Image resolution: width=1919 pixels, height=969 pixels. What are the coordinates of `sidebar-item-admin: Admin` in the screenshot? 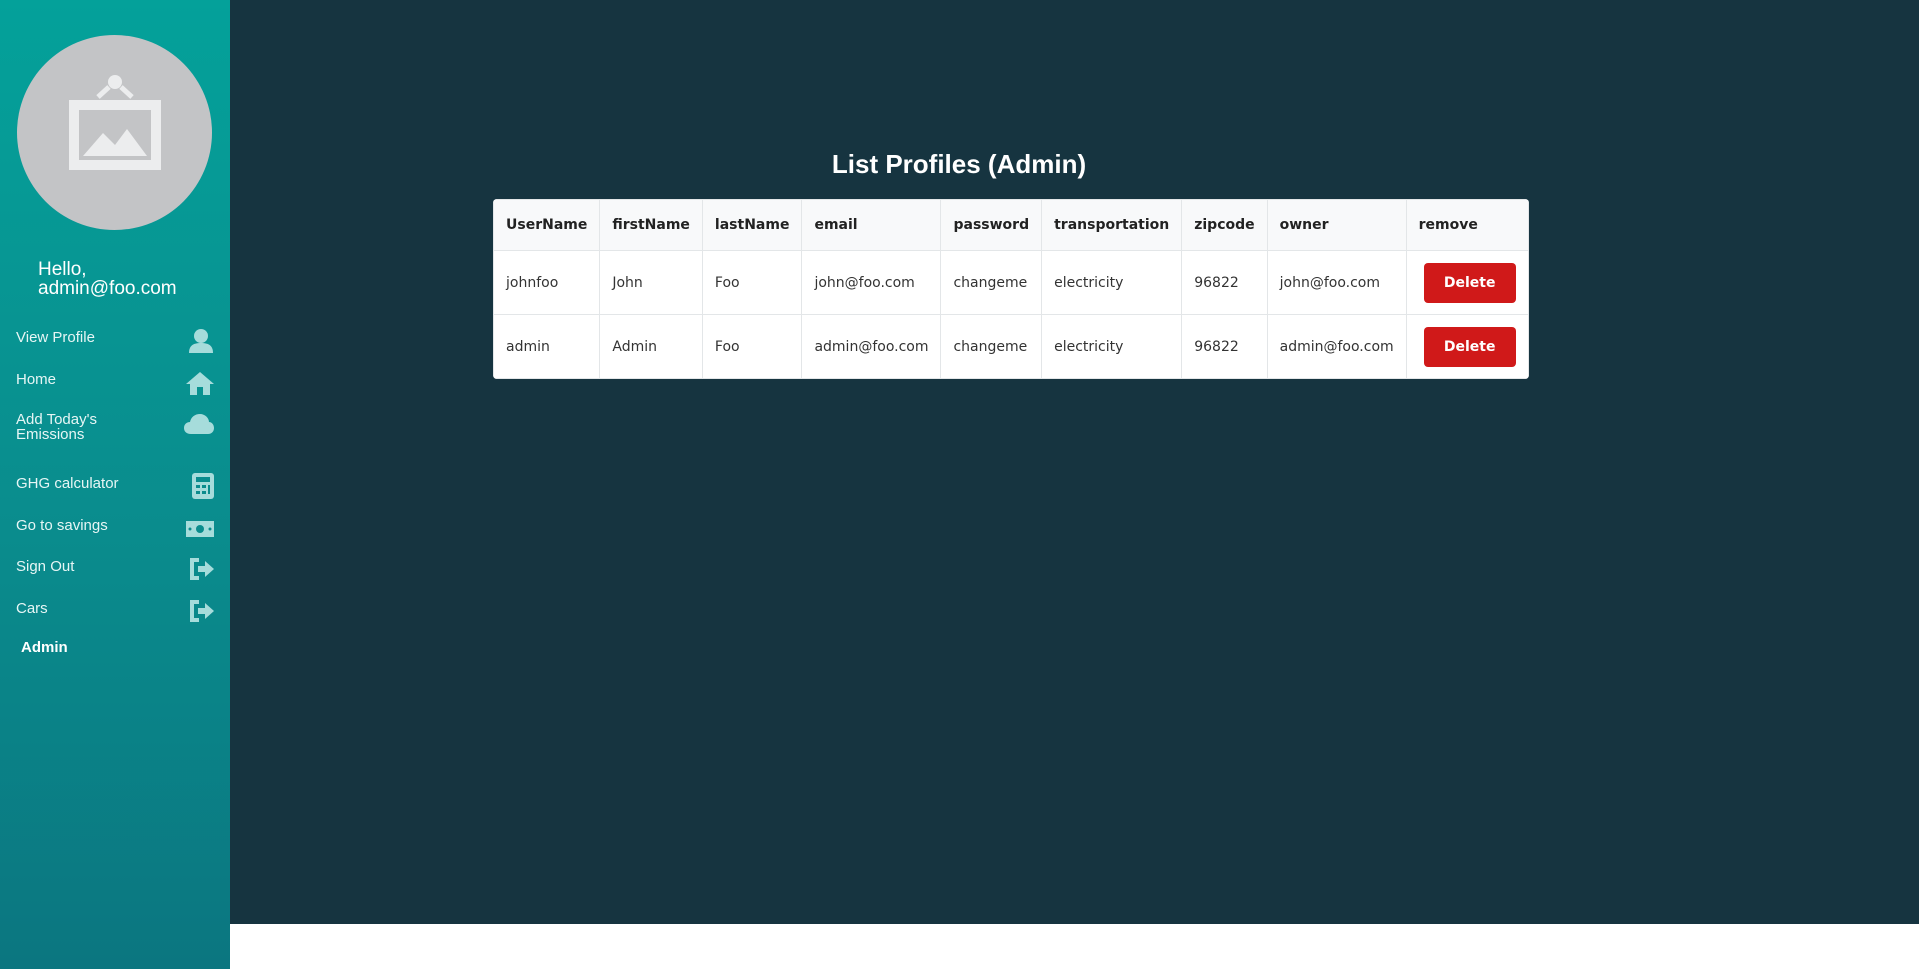 It's located at (44, 647).